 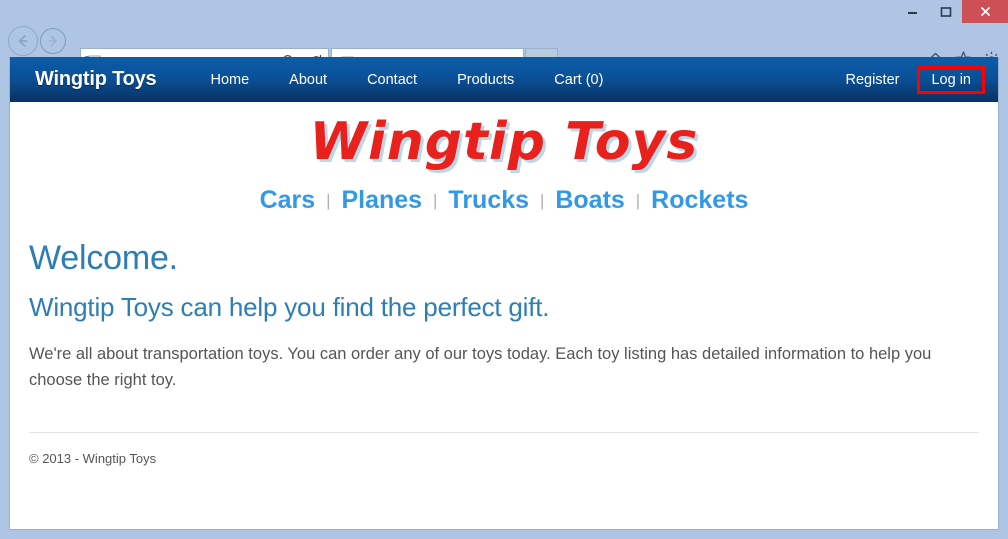 I want to click on site-logo: Wingtip Toys, so click(x=504, y=142).